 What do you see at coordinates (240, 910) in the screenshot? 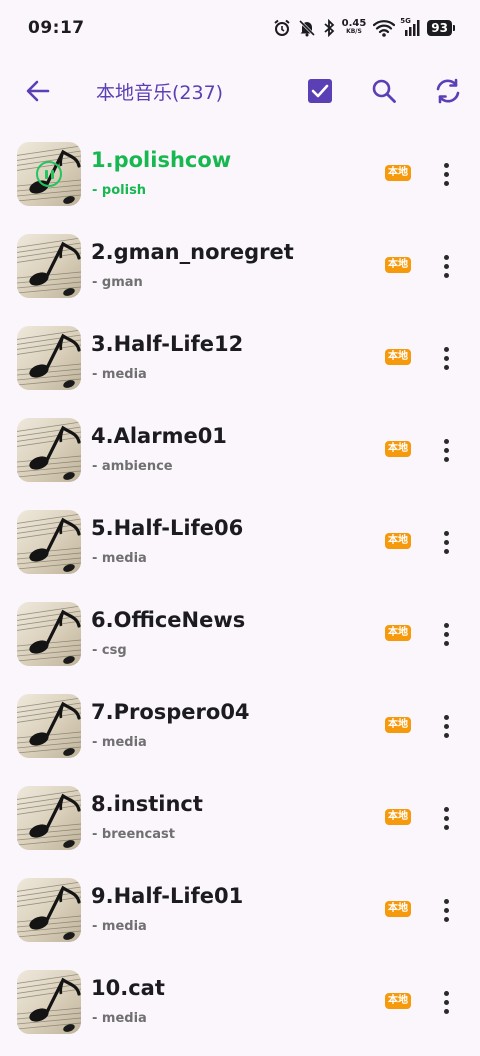
I see `song-list-item-9: 9.Half-Life01 - media 本地` at bounding box center [240, 910].